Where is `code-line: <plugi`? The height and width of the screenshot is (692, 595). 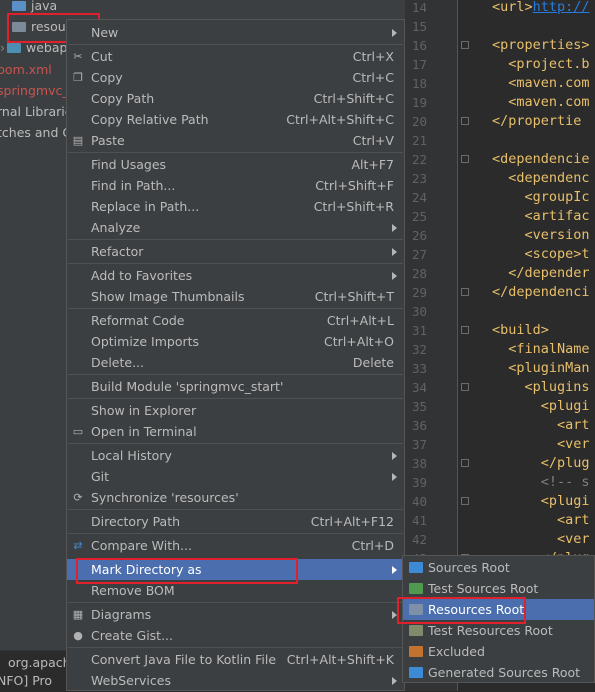
code-line: <plugi is located at coordinates (541, 406).